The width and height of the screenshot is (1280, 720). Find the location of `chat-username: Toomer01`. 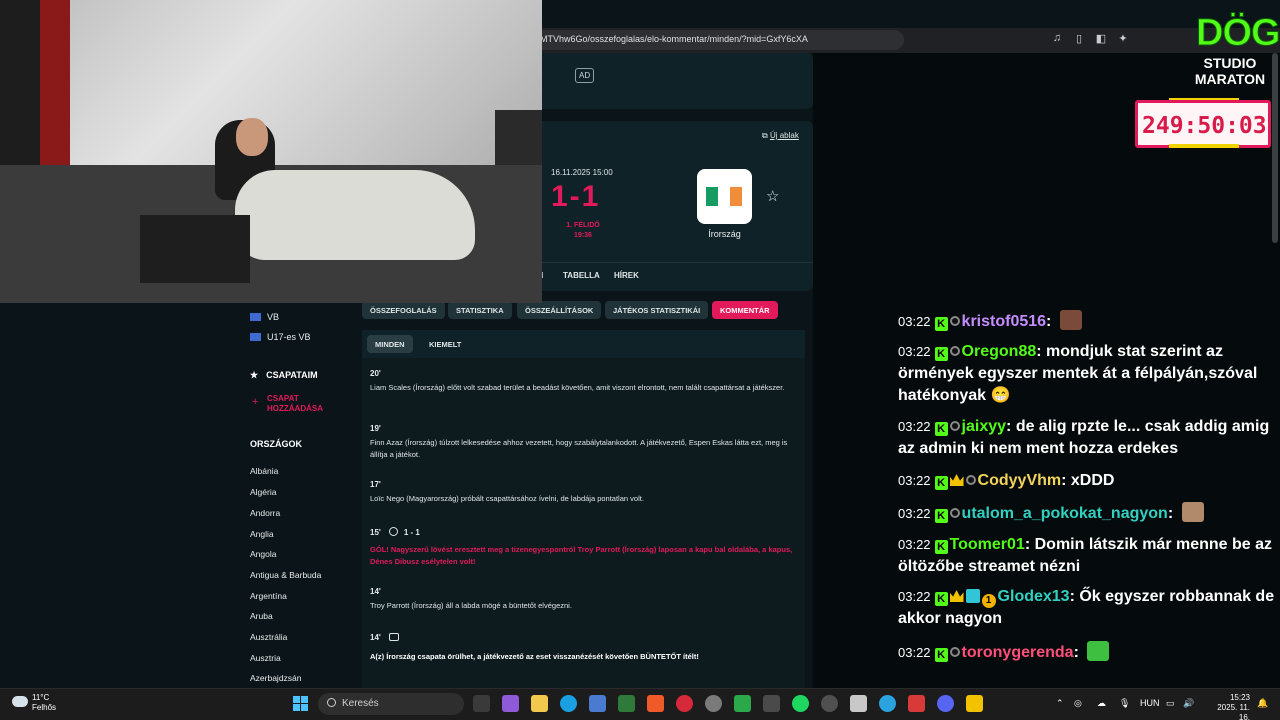

chat-username: Toomer01 is located at coordinates (987, 544).